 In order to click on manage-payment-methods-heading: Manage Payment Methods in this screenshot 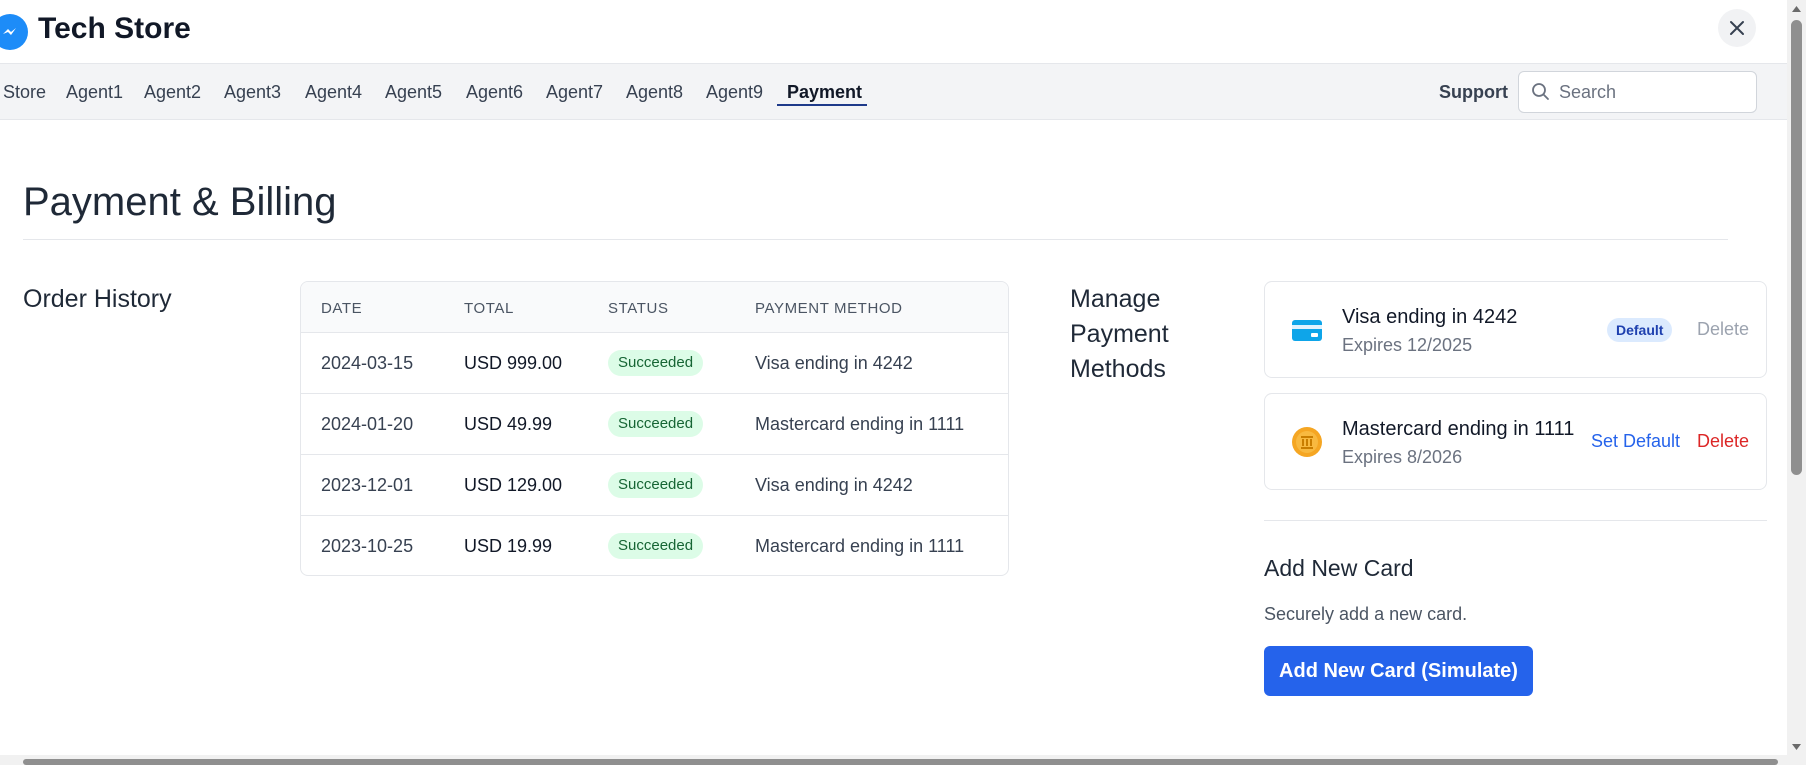, I will do `click(1119, 334)`.